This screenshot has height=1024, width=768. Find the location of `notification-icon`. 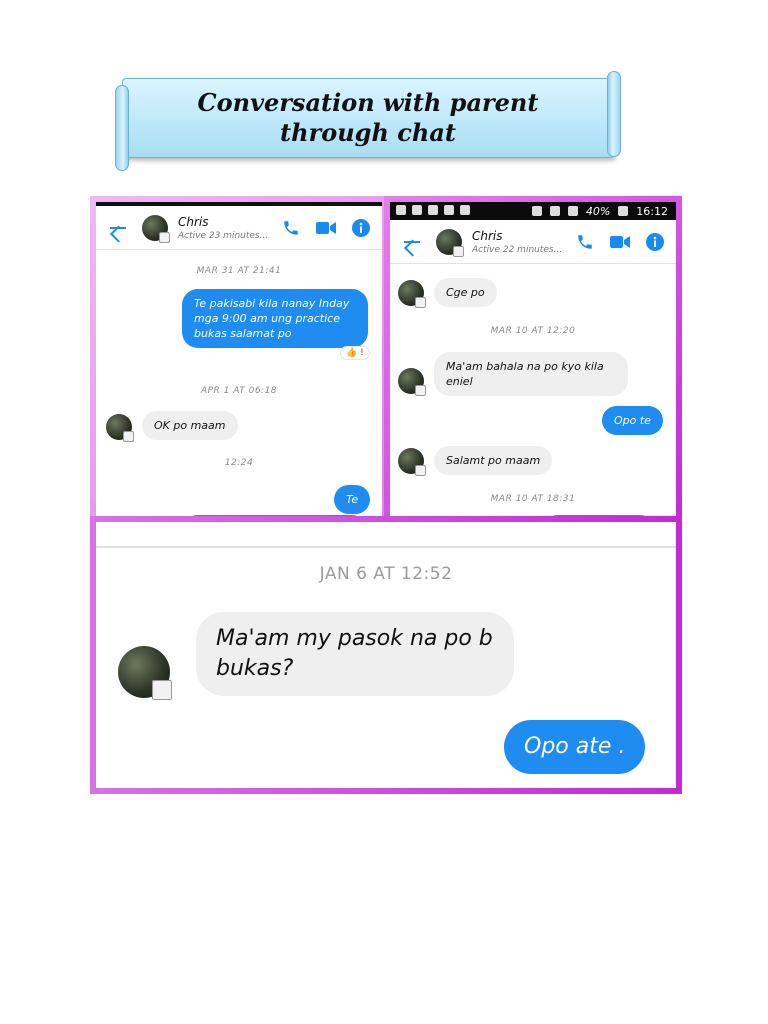

notification-icon is located at coordinates (401, 210).